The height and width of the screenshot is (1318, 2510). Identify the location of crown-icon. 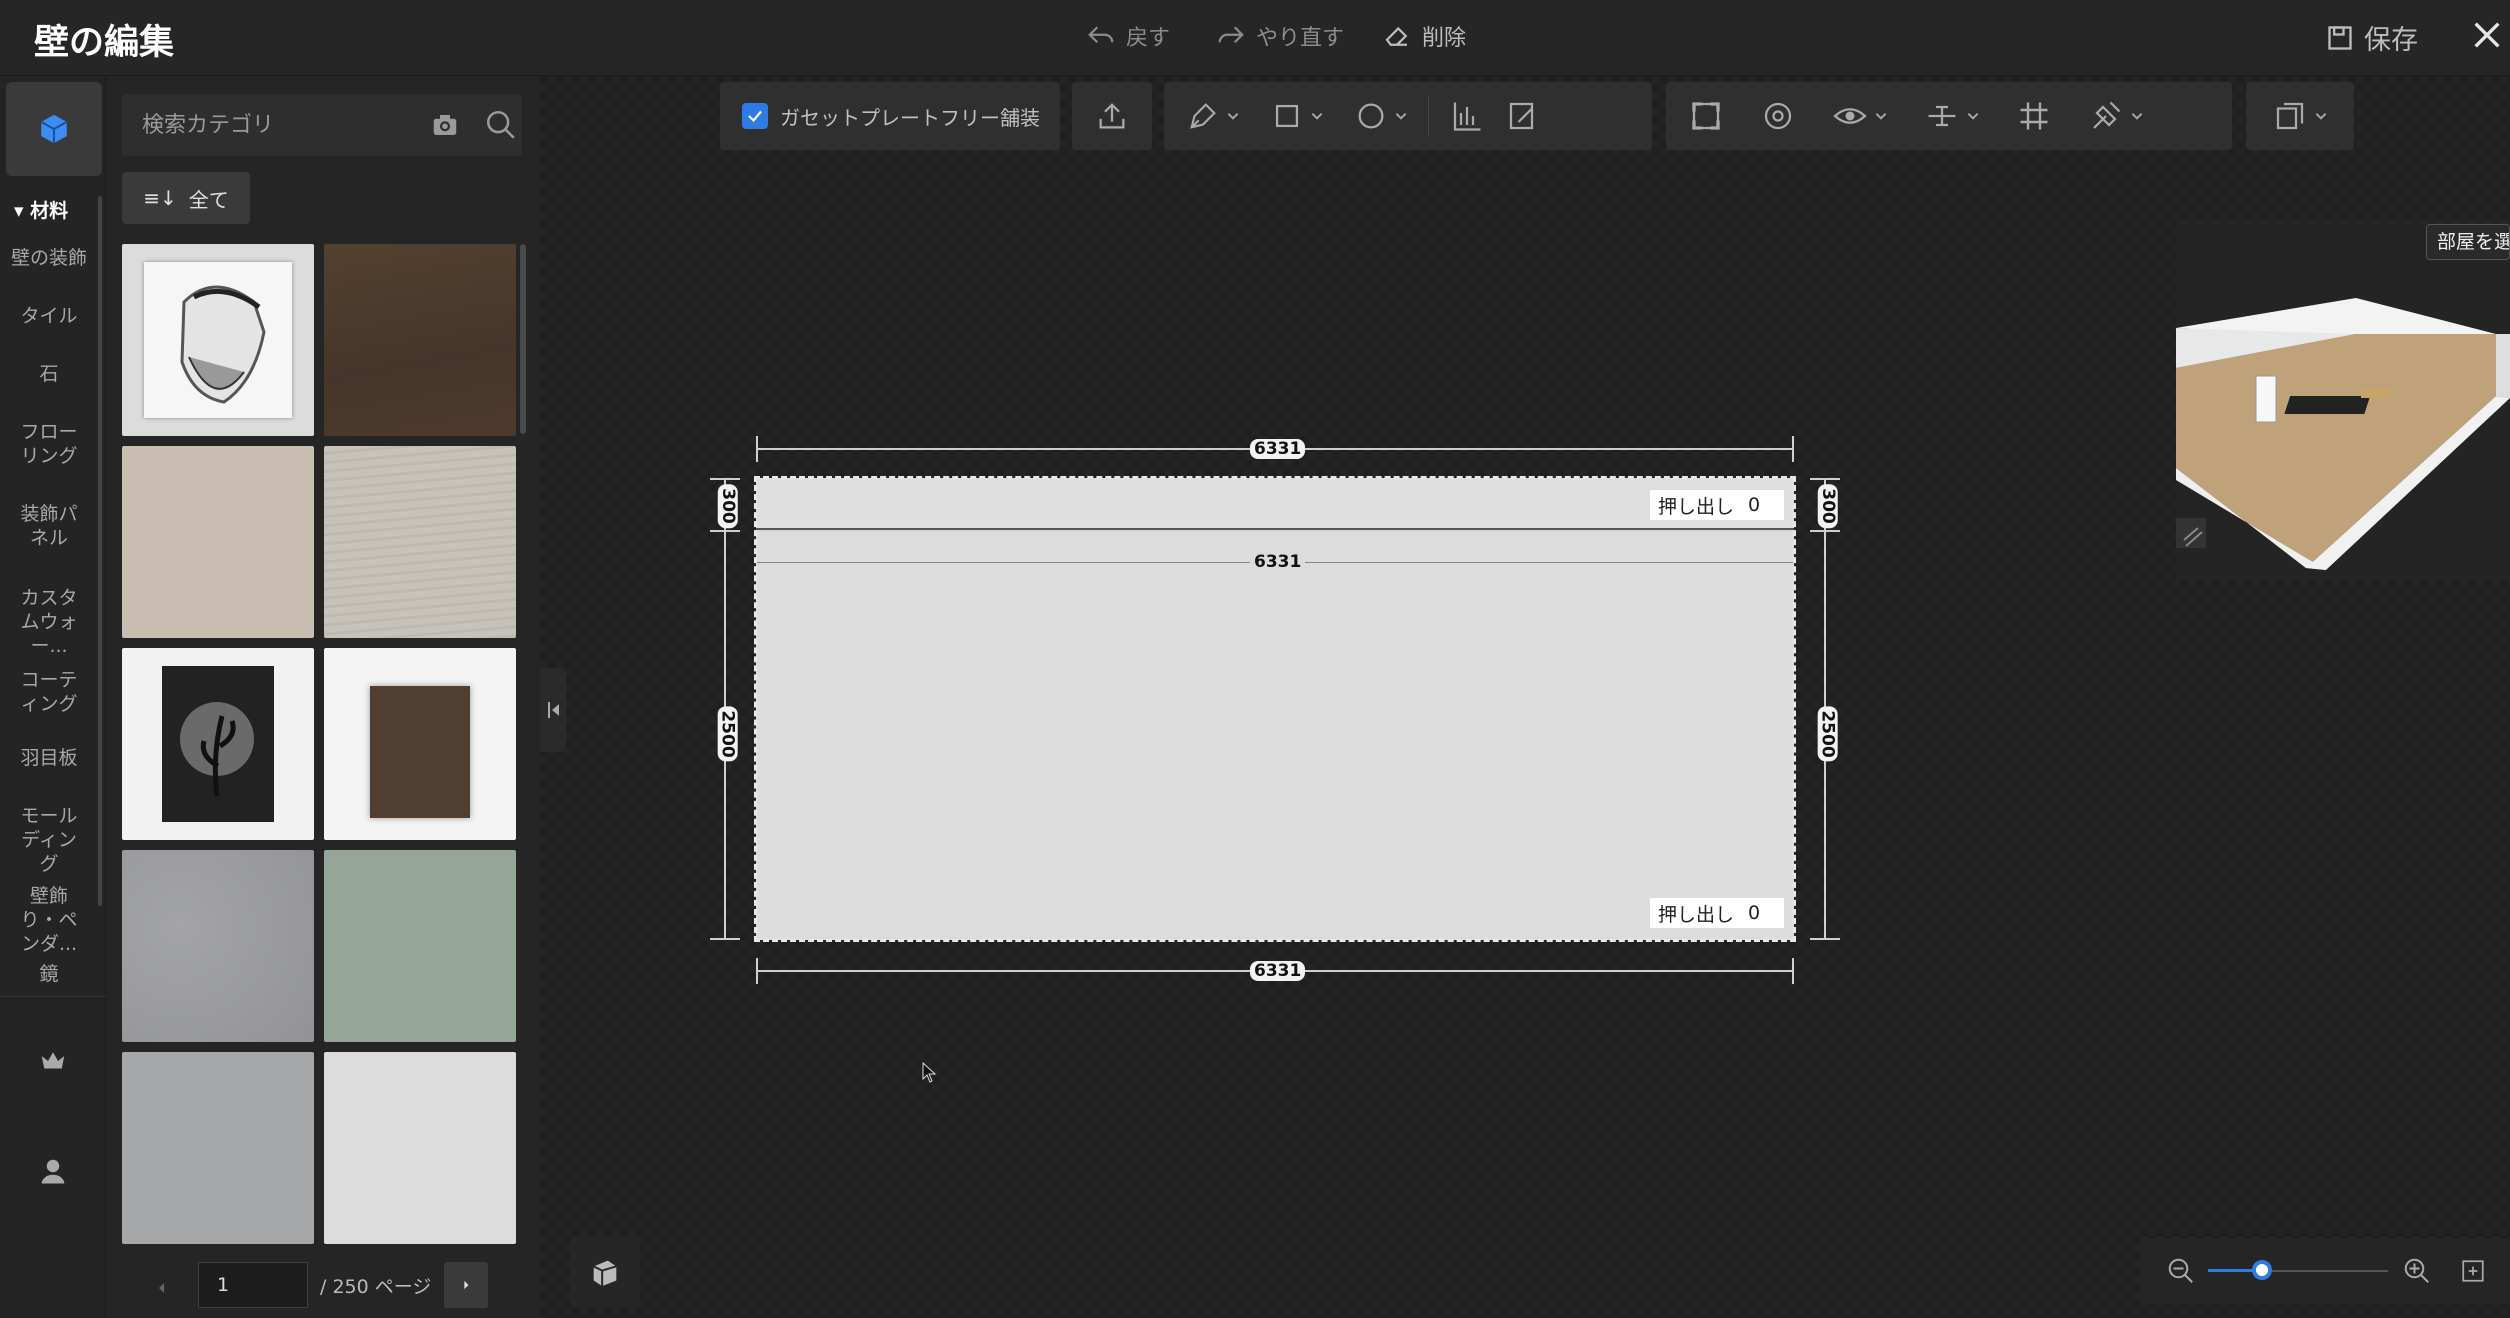
(53, 1061).